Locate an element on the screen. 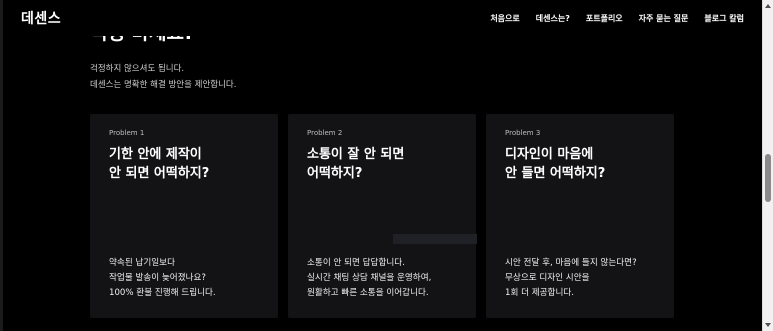  card-desc-line-3: 원활하고 빠른 소통을 이어갑니다. is located at coordinates (368, 293).